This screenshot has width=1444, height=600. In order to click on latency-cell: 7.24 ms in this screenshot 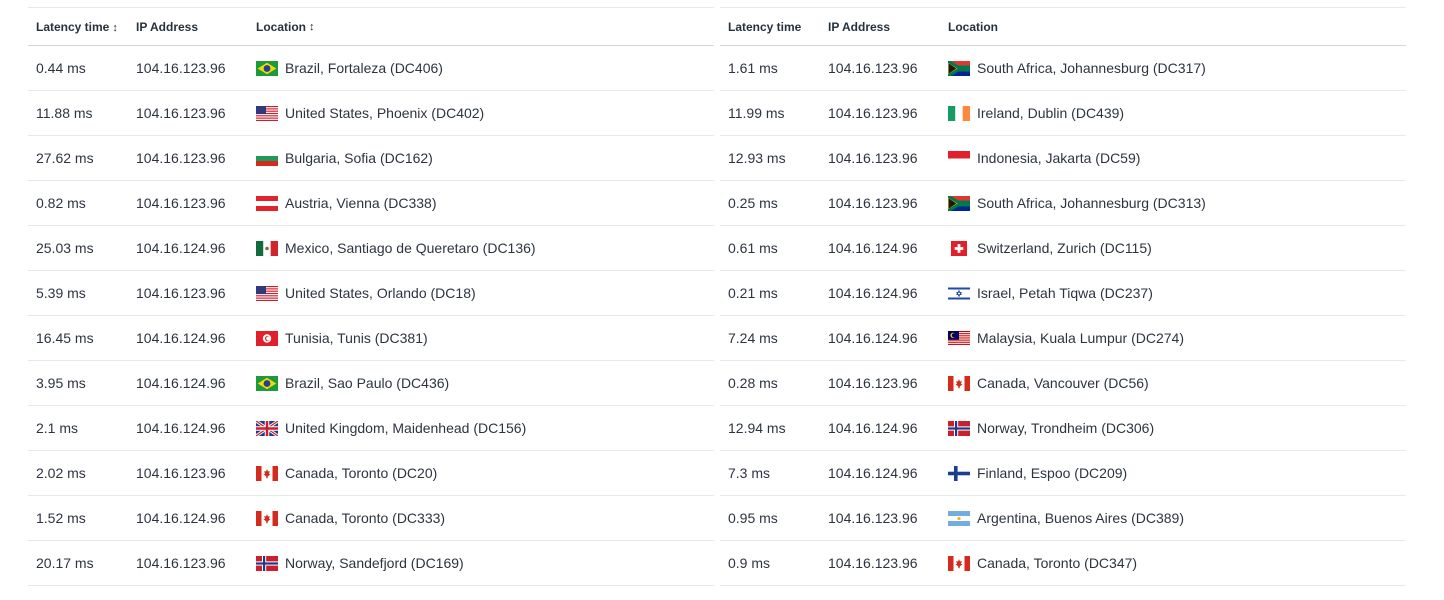, I will do `click(753, 338)`.